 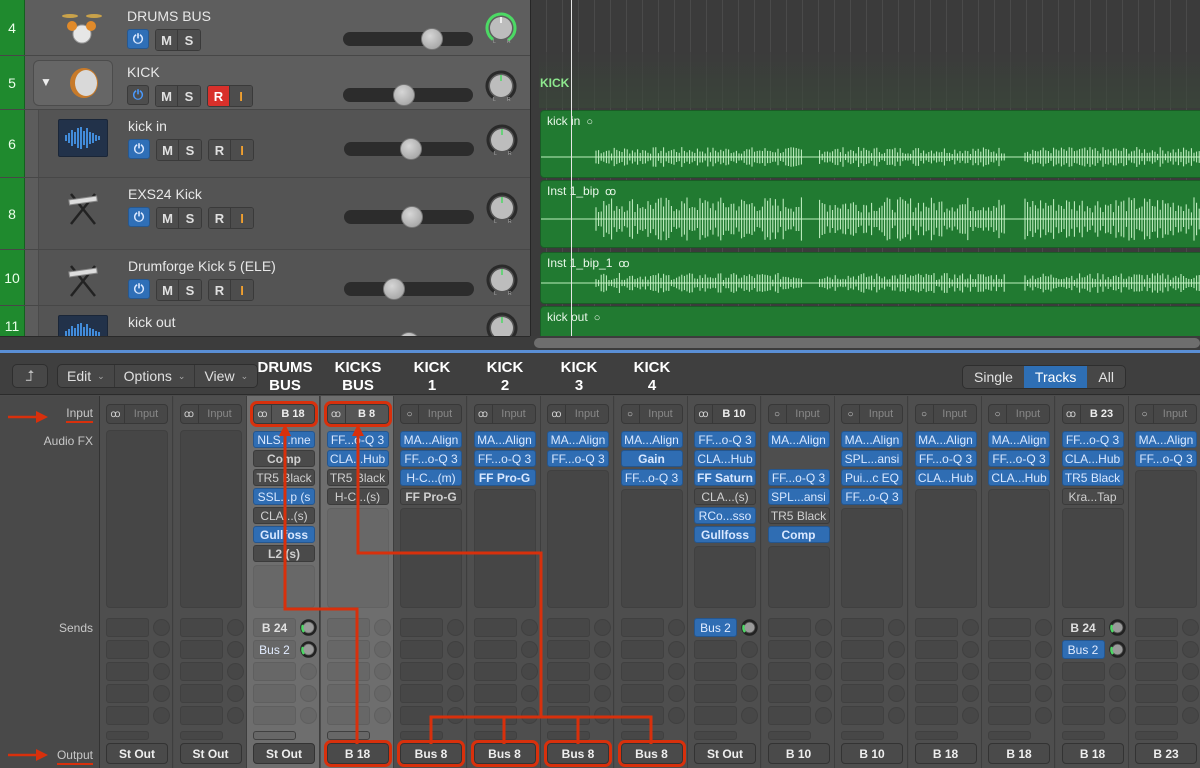 What do you see at coordinates (403, 95) in the screenshot?
I see `volume-slider-handle` at bounding box center [403, 95].